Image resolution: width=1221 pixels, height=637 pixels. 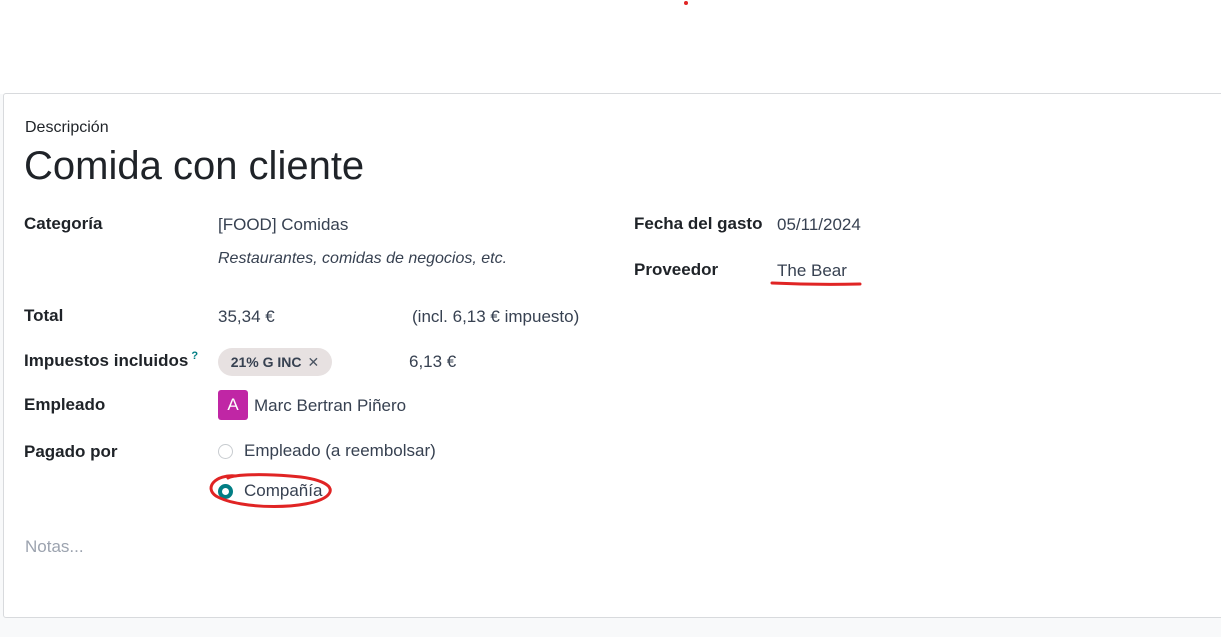 I want to click on paid-by-option-label: Compañía, so click(x=283, y=490).